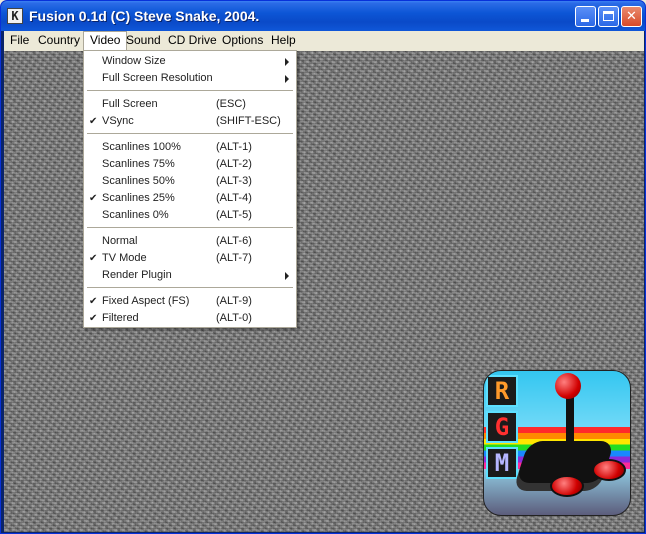  What do you see at coordinates (190, 164) in the screenshot?
I see `menu-item-scanlines-75: Scanlines 75% (ALT-2)` at bounding box center [190, 164].